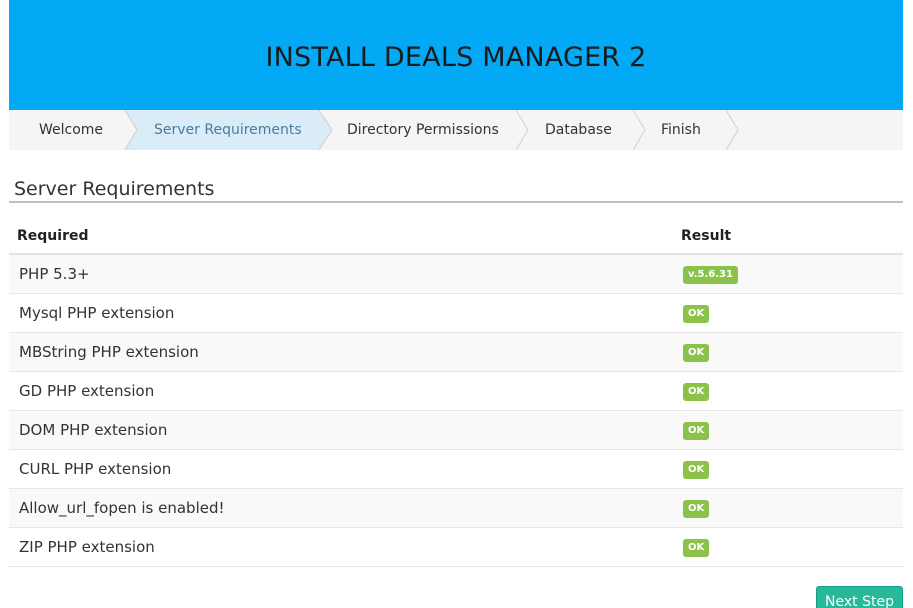 The width and height of the screenshot is (913, 608). Describe the element at coordinates (456, 547) in the screenshot. I see `table-row: ZIP PHP extension OK` at that location.